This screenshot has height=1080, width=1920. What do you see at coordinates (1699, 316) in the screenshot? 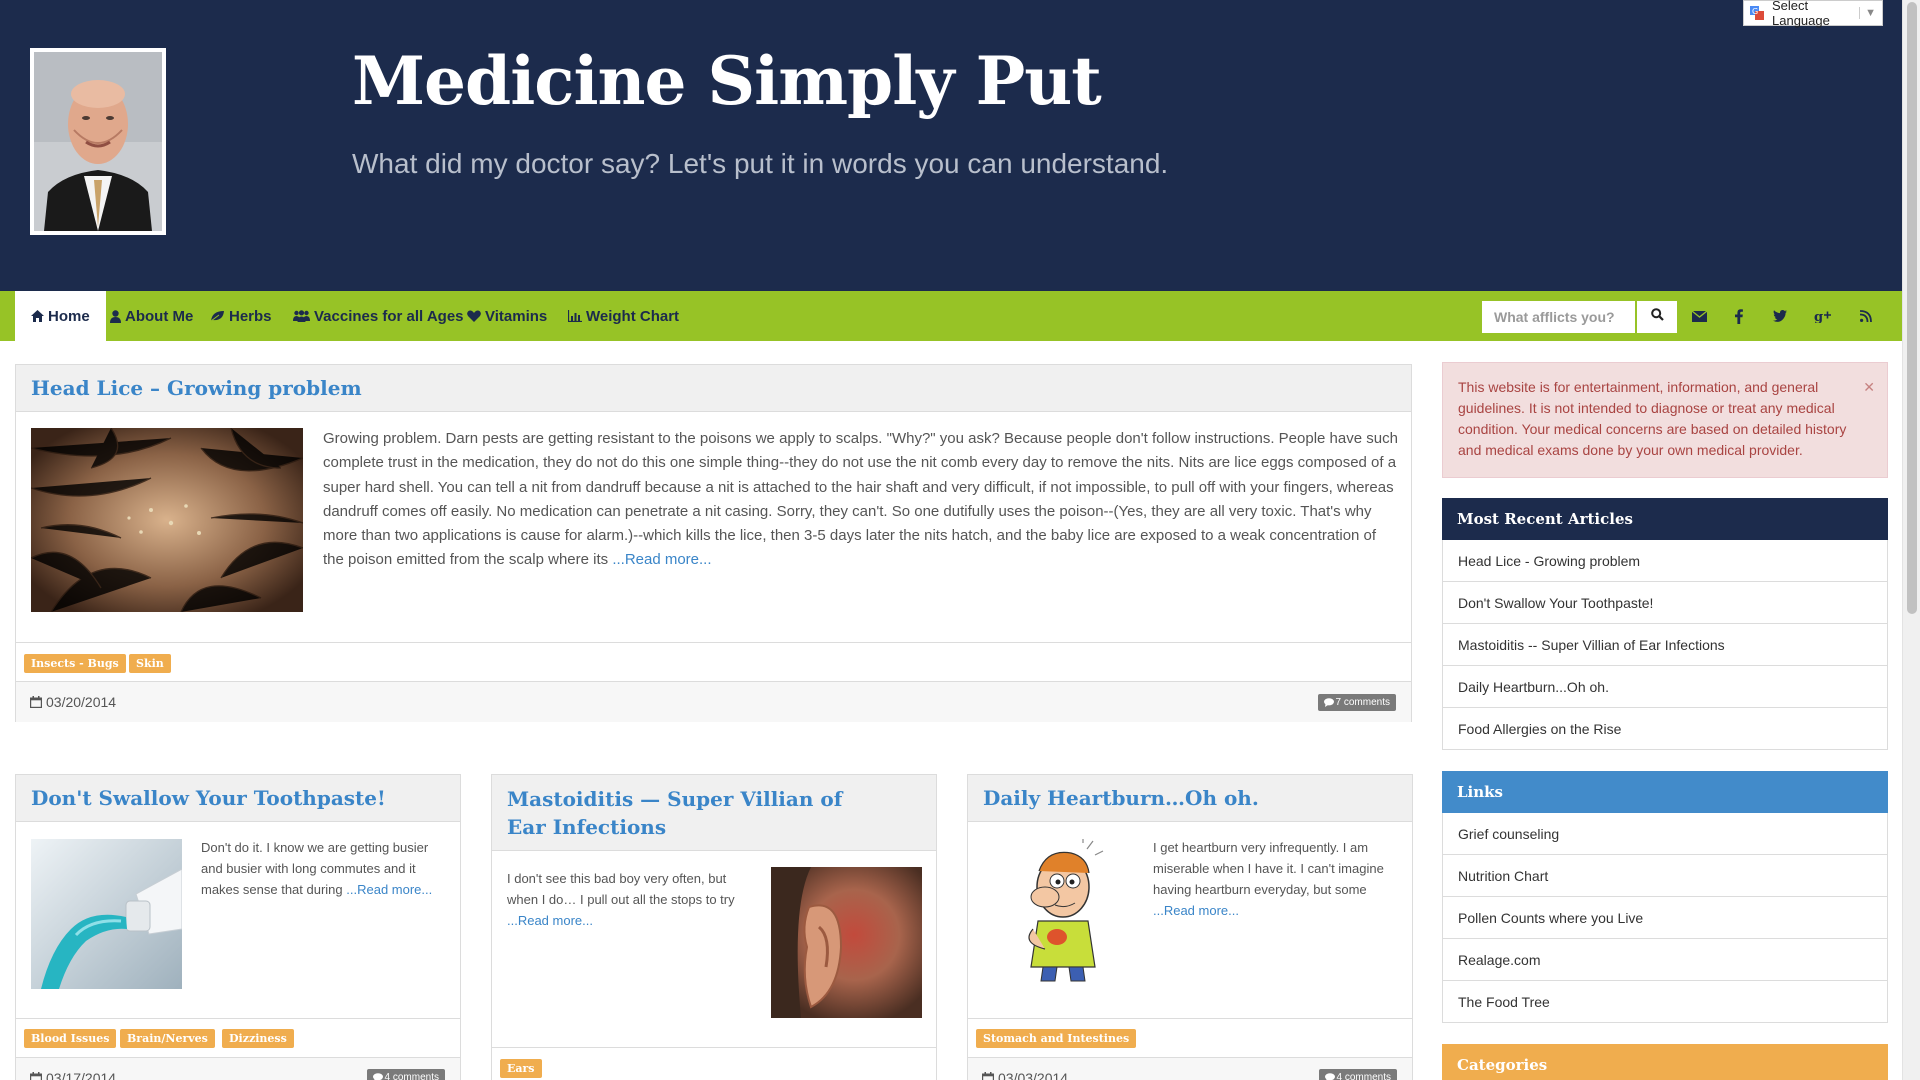
I see `envelope-icon` at bounding box center [1699, 316].